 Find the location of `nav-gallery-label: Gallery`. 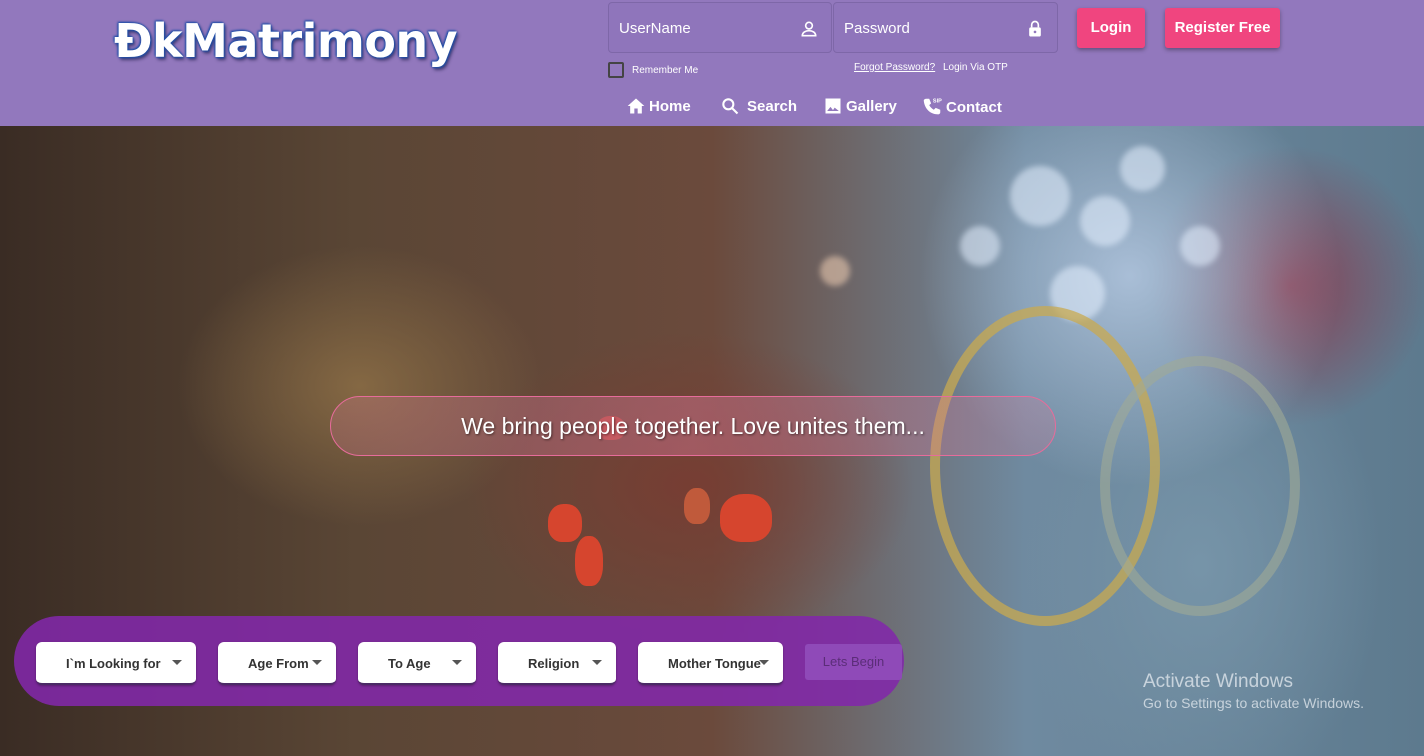

nav-gallery-label: Gallery is located at coordinates (871, 106).